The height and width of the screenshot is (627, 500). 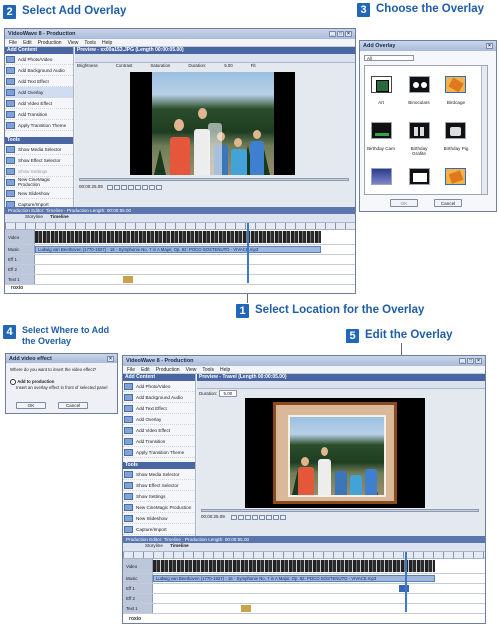 I want to click on video-track: Video, so click(x=304, y=566).